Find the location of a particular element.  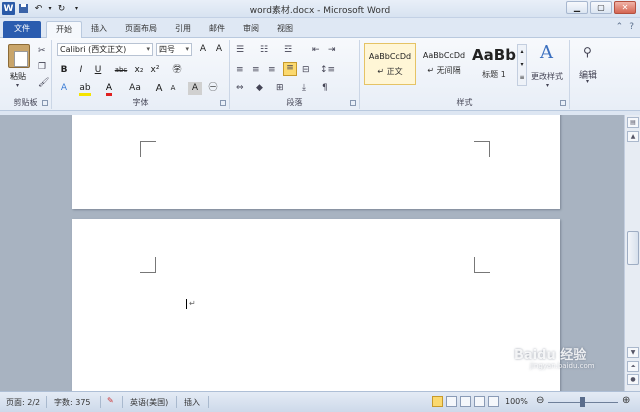

prev-page-button: ⏶ is located at coordinates (633, 366).